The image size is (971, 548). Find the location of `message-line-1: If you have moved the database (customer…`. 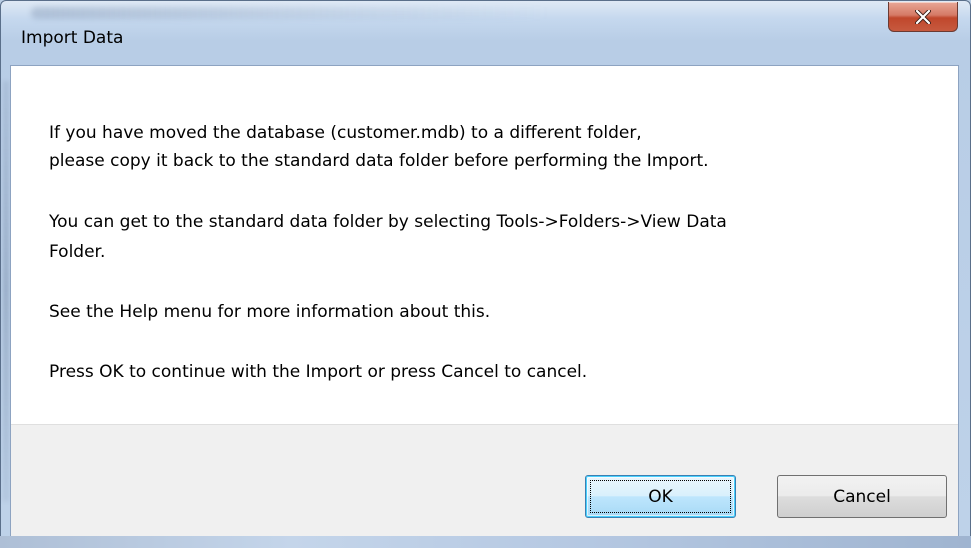

message-line-1: If you have moved the database (customer… is located at coordinates (345, 133).